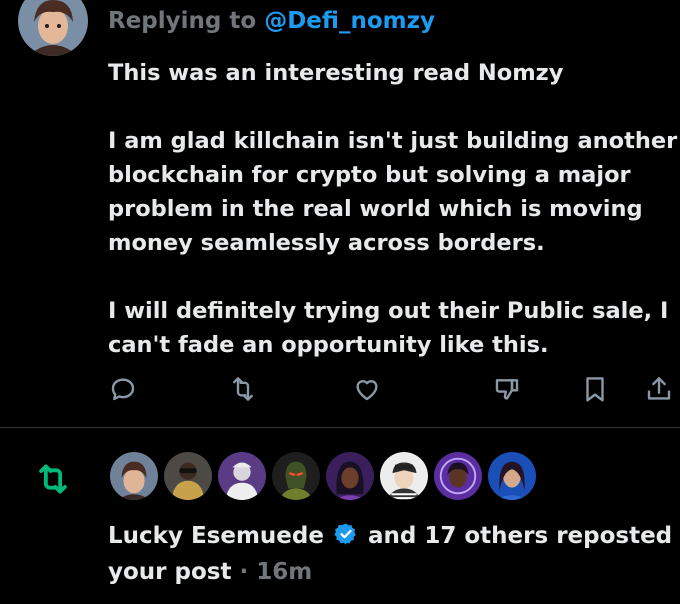  What do you see at coordinates (284, 572) in the screenshot?
I see `timestamp: 16m` at bounding box center [284, 572].